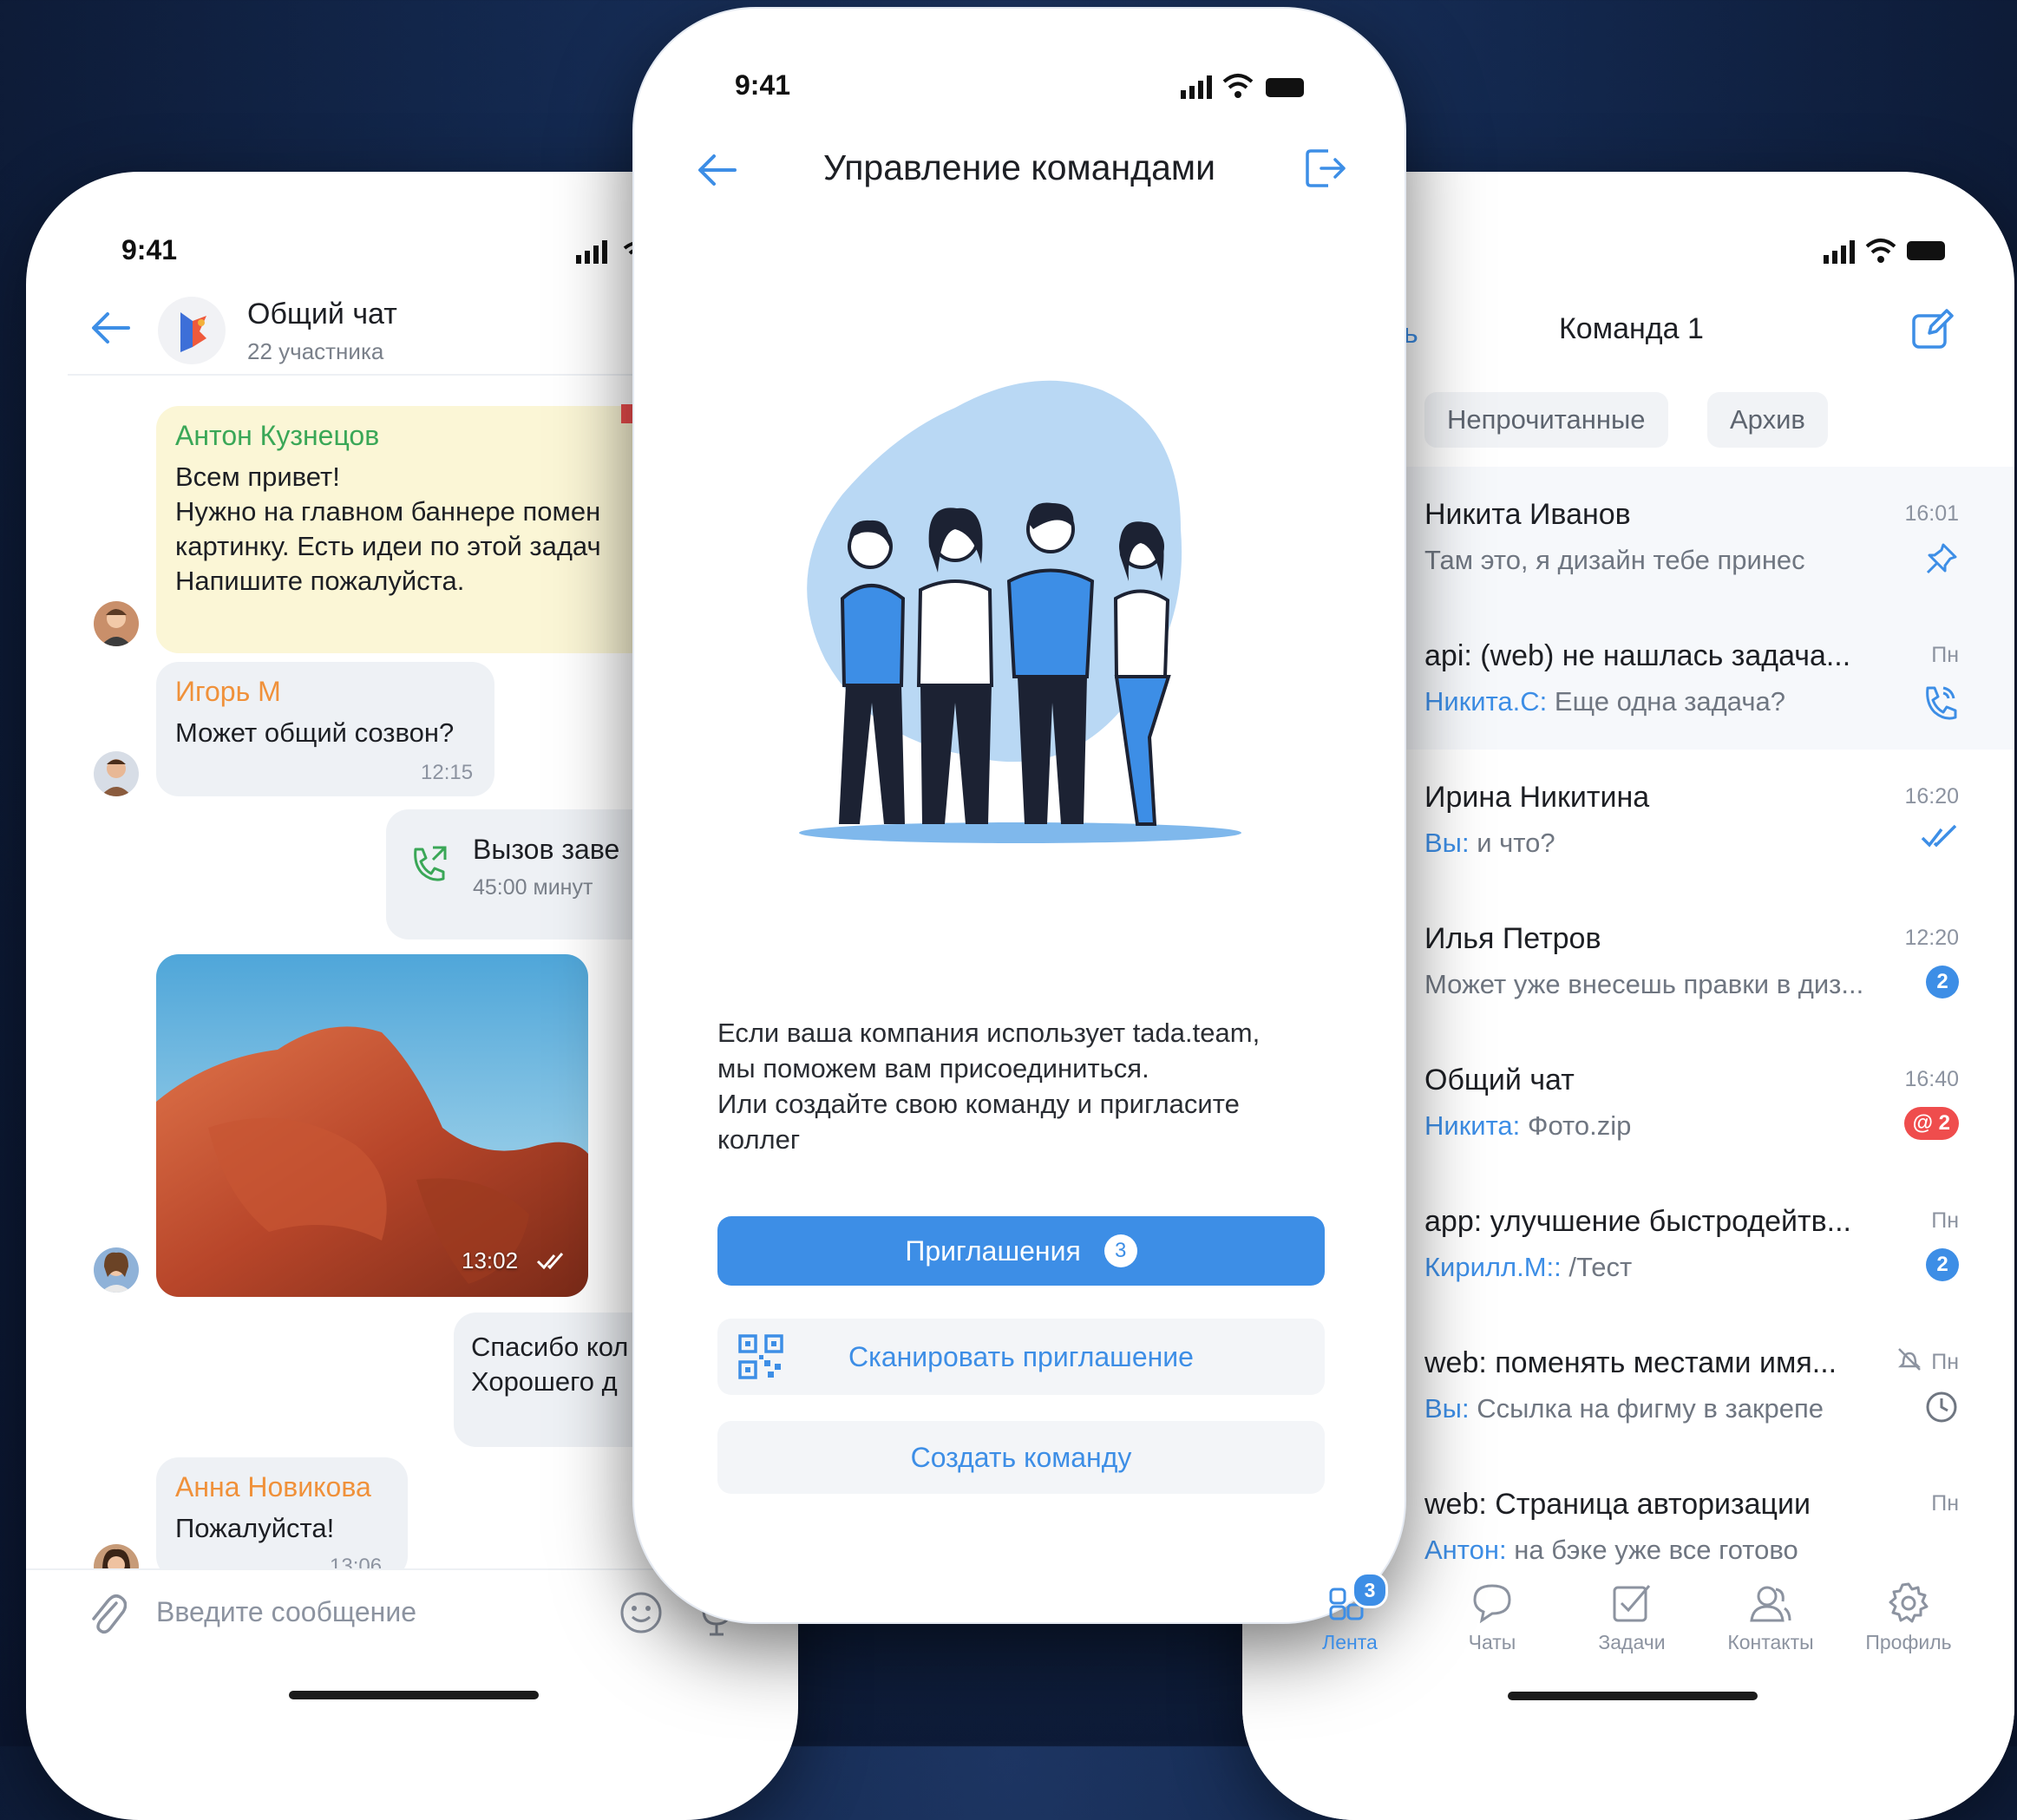 Image resolution: width=2017 pixels, height=1820 pixels. Describe the element at coordinates (110, 328) in the screenshot. I see `back-arrow-icon` at that location.